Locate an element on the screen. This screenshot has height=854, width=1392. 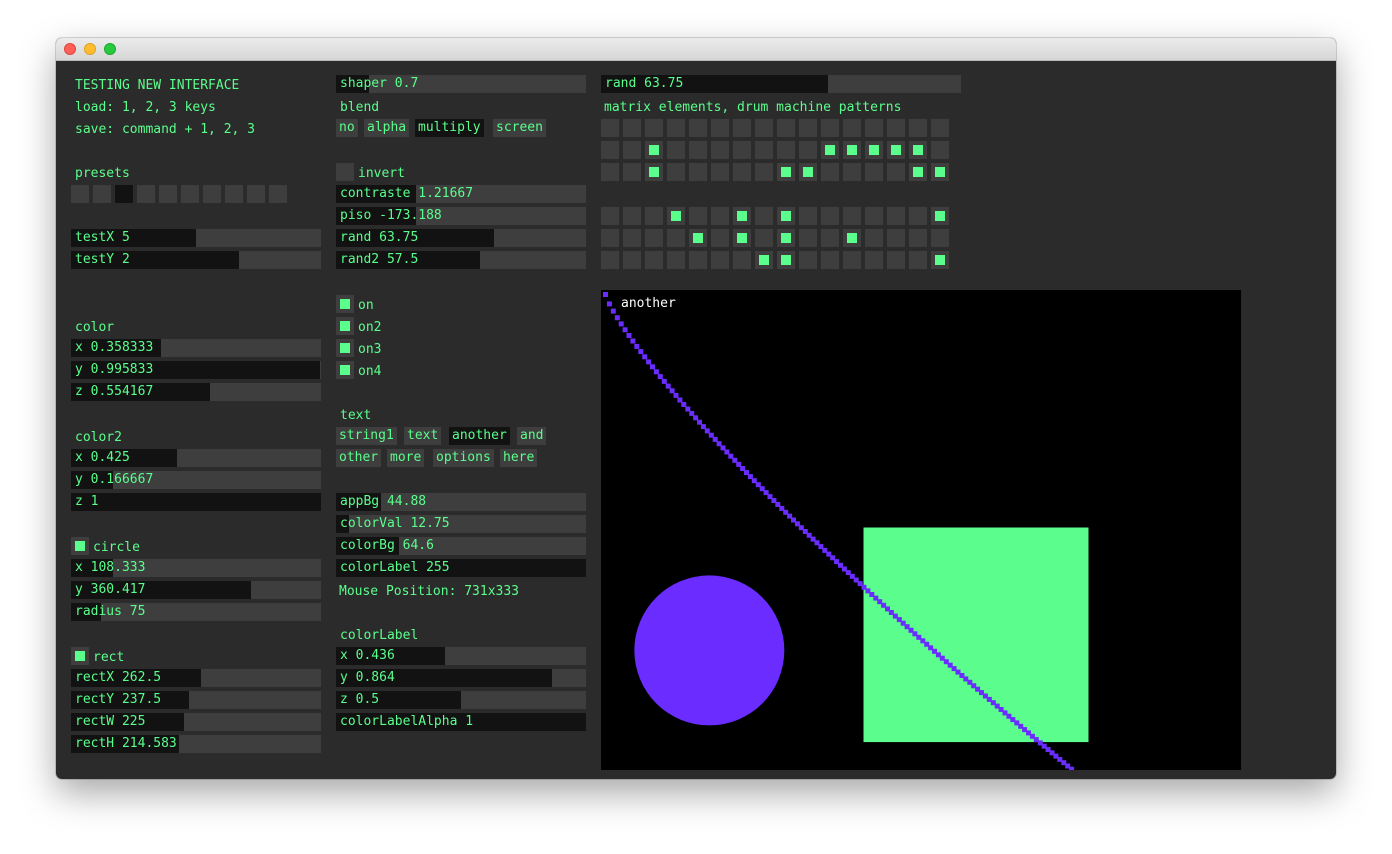
colorLabel-y-slider: y 0.864 is located at coordinates (461, 678).